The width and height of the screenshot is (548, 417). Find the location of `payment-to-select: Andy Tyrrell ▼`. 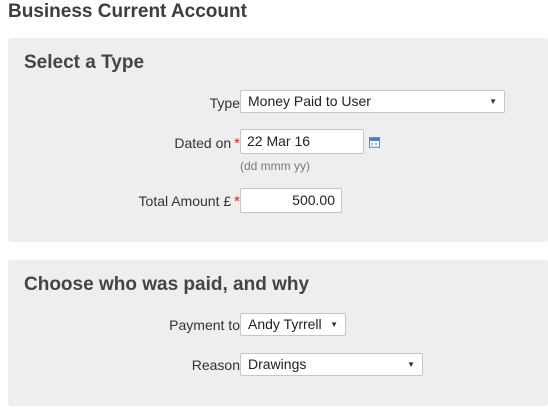

payment-to-select: Andy Tyrrell ▼ is located at coordinates (293, 324).